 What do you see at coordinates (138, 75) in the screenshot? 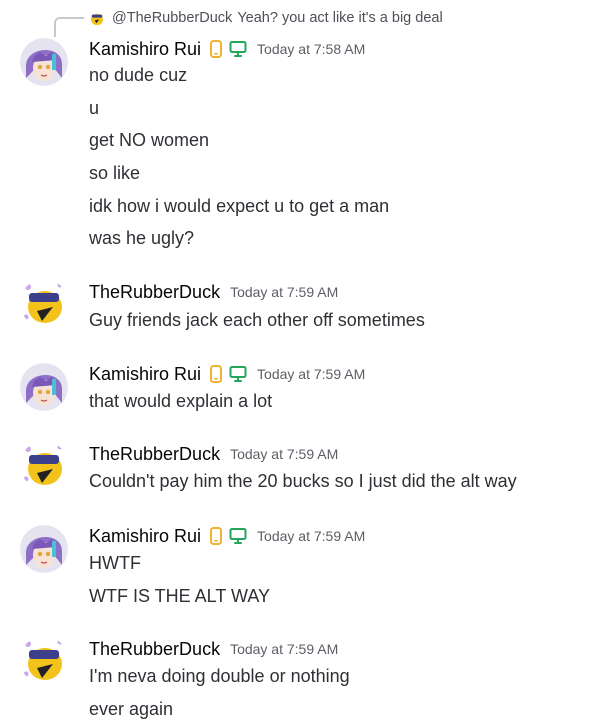
I see `message-line: no dude cuz` at bounding box center [138, 75].